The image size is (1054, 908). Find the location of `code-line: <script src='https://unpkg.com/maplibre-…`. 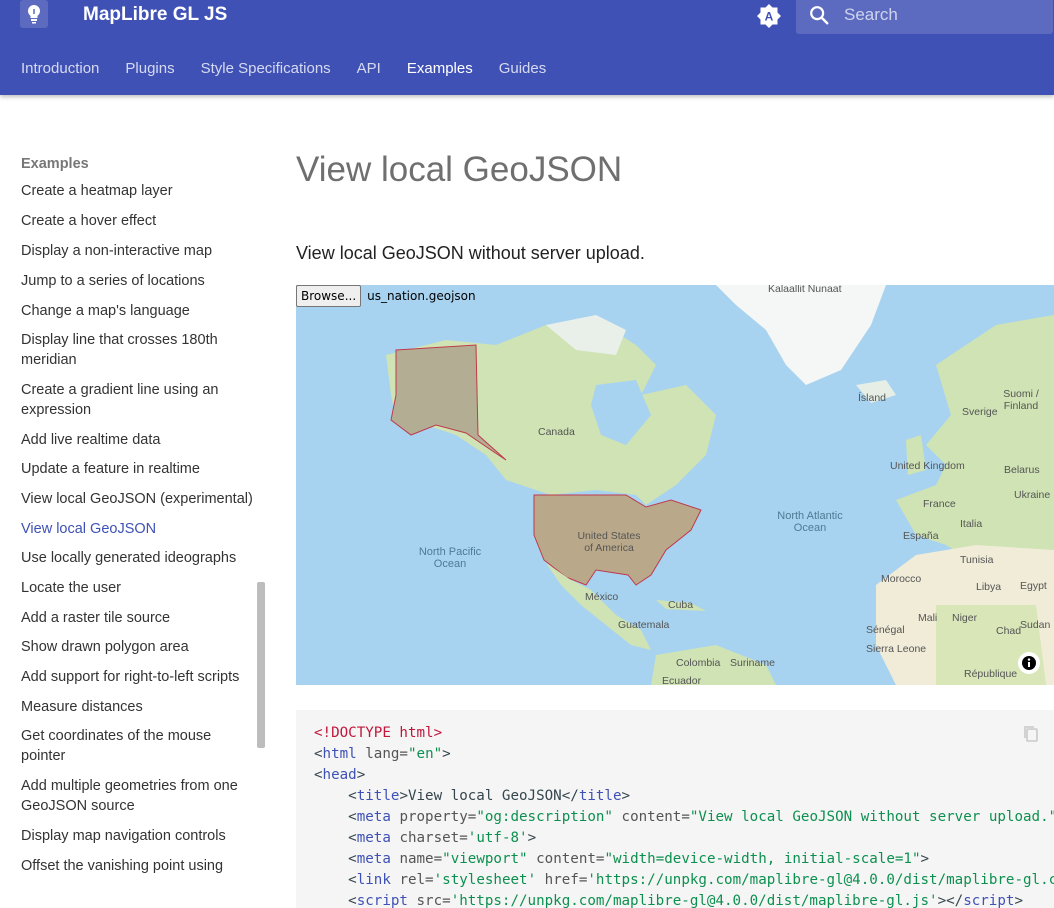

code-line: <script src='https://unpkg.com/maplibre-… is located at coordinates (684, 899).